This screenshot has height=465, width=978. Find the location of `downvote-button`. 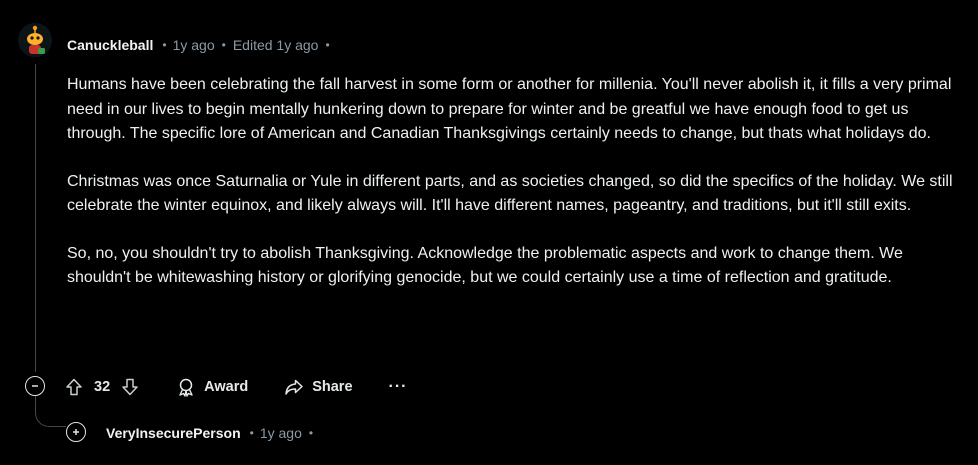

downvote-button is located at coordinates (130, 387).